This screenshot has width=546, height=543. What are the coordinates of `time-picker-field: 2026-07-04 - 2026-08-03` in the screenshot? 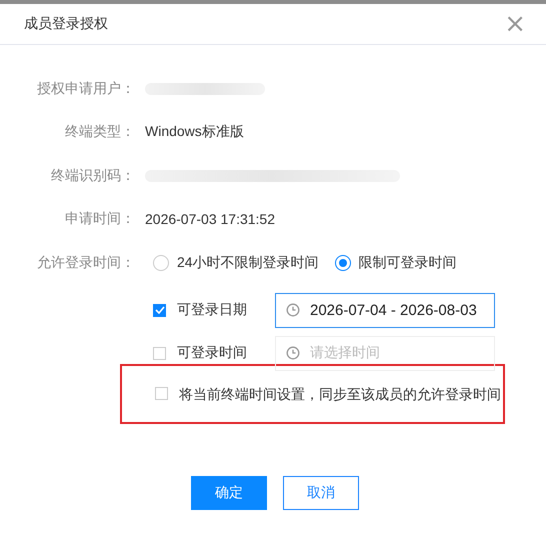 It's located at (385, 310).